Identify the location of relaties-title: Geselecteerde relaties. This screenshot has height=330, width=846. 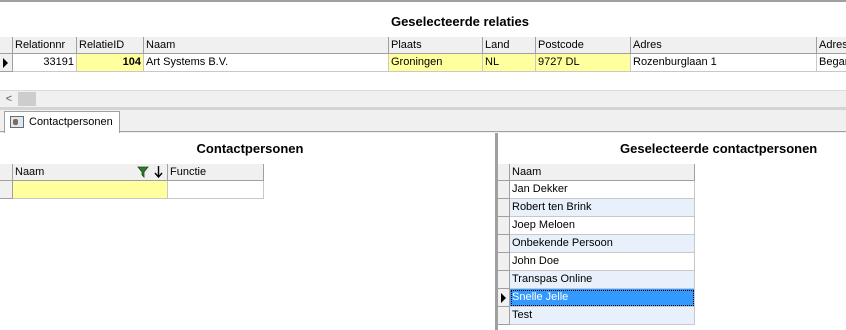
(460, 21).